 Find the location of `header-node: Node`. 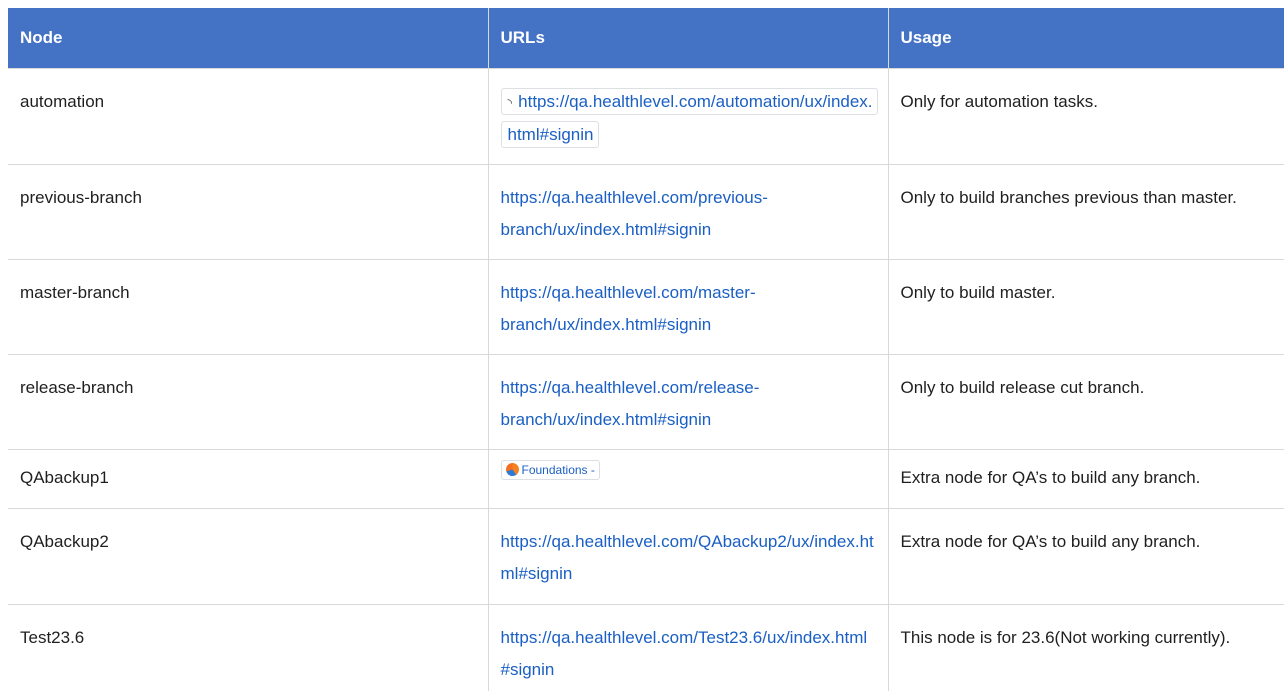

header-node: Node is located at coordinates (248, 38).